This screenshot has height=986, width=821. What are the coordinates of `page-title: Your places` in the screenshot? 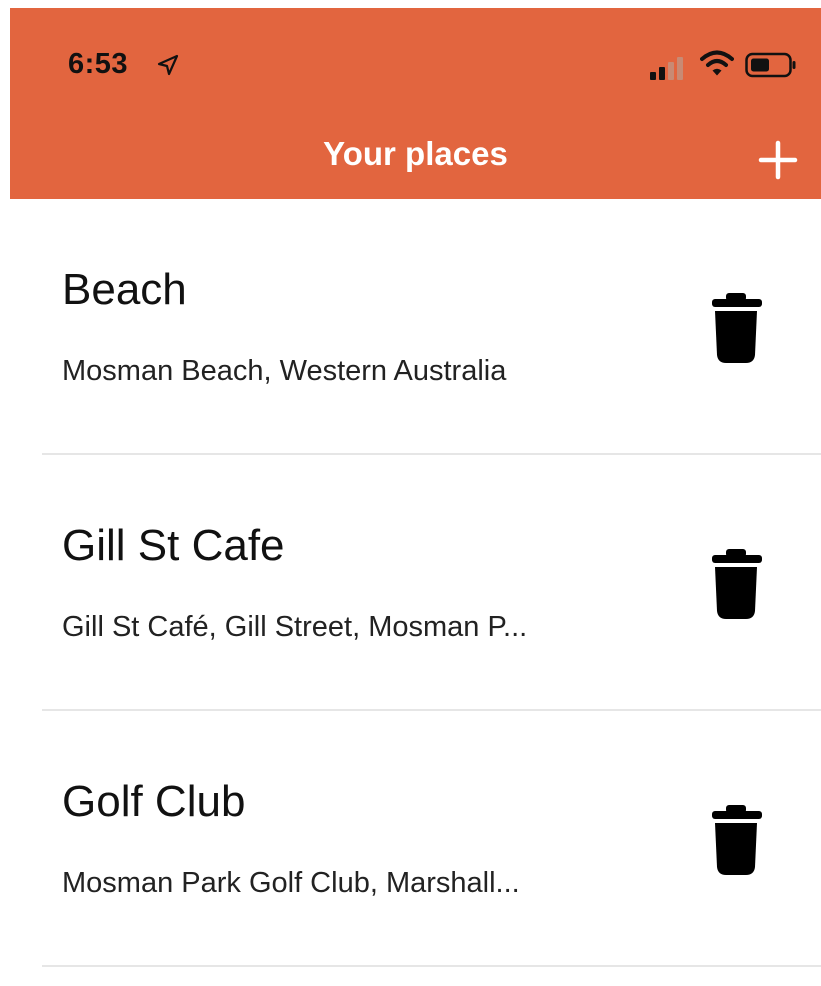 It's located at (415, 153).